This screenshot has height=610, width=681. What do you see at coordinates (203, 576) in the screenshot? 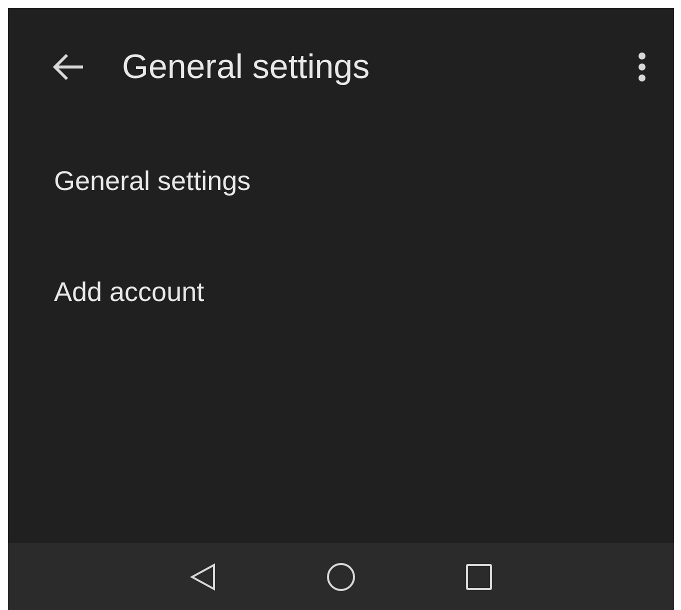
I see `back-icon` at bounding box center [203, 576].